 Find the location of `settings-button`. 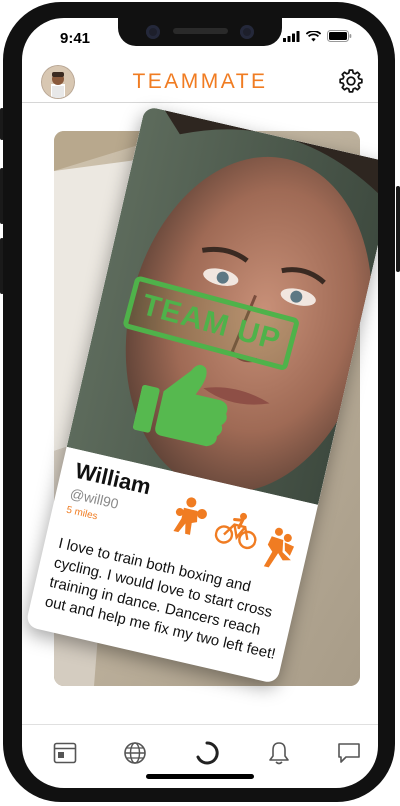

settings-button is located at coordinates (351, 83).